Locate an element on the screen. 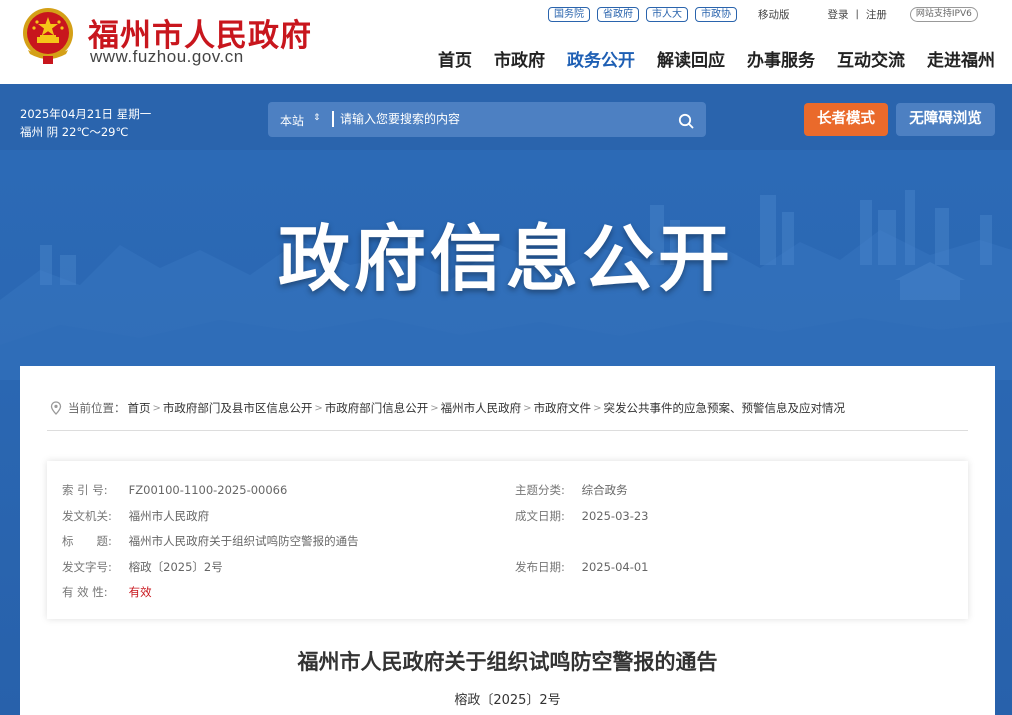 The width and height of the screenshot is (1012, 715). register-link: 注册 is located at coordinates (876, 14).